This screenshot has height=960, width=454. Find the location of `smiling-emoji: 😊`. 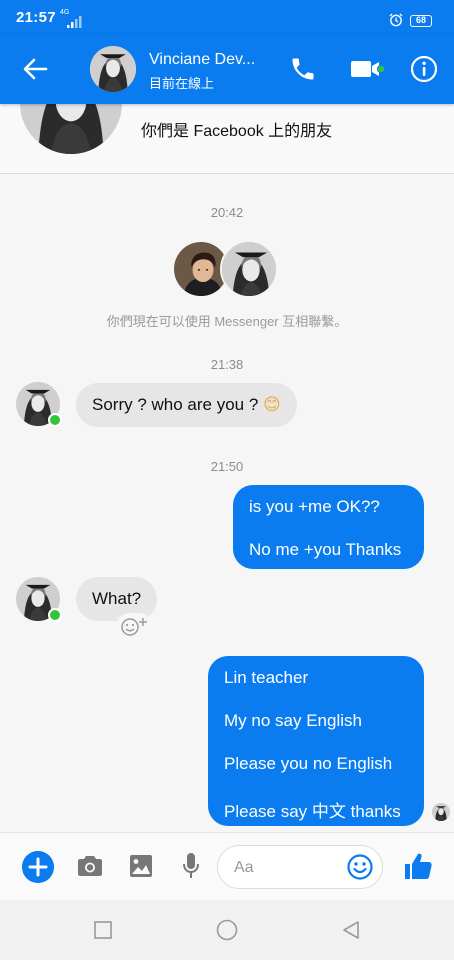

smiling-emoji: 😊 is located at coordinates (272, 405).